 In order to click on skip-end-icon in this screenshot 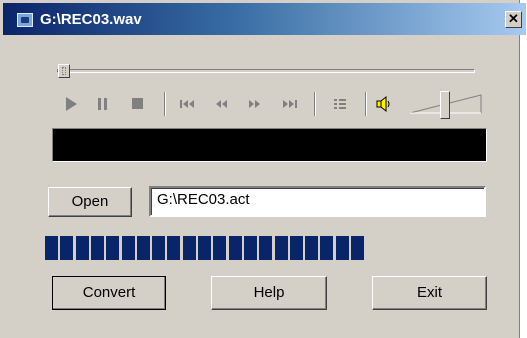, I will do `click(290, 104)`.